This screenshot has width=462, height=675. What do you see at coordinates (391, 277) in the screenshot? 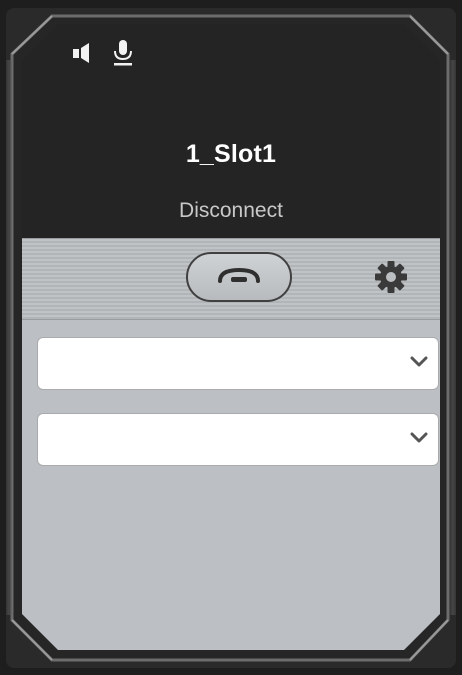
I see `settings-button` at bounding box center [391, 277].